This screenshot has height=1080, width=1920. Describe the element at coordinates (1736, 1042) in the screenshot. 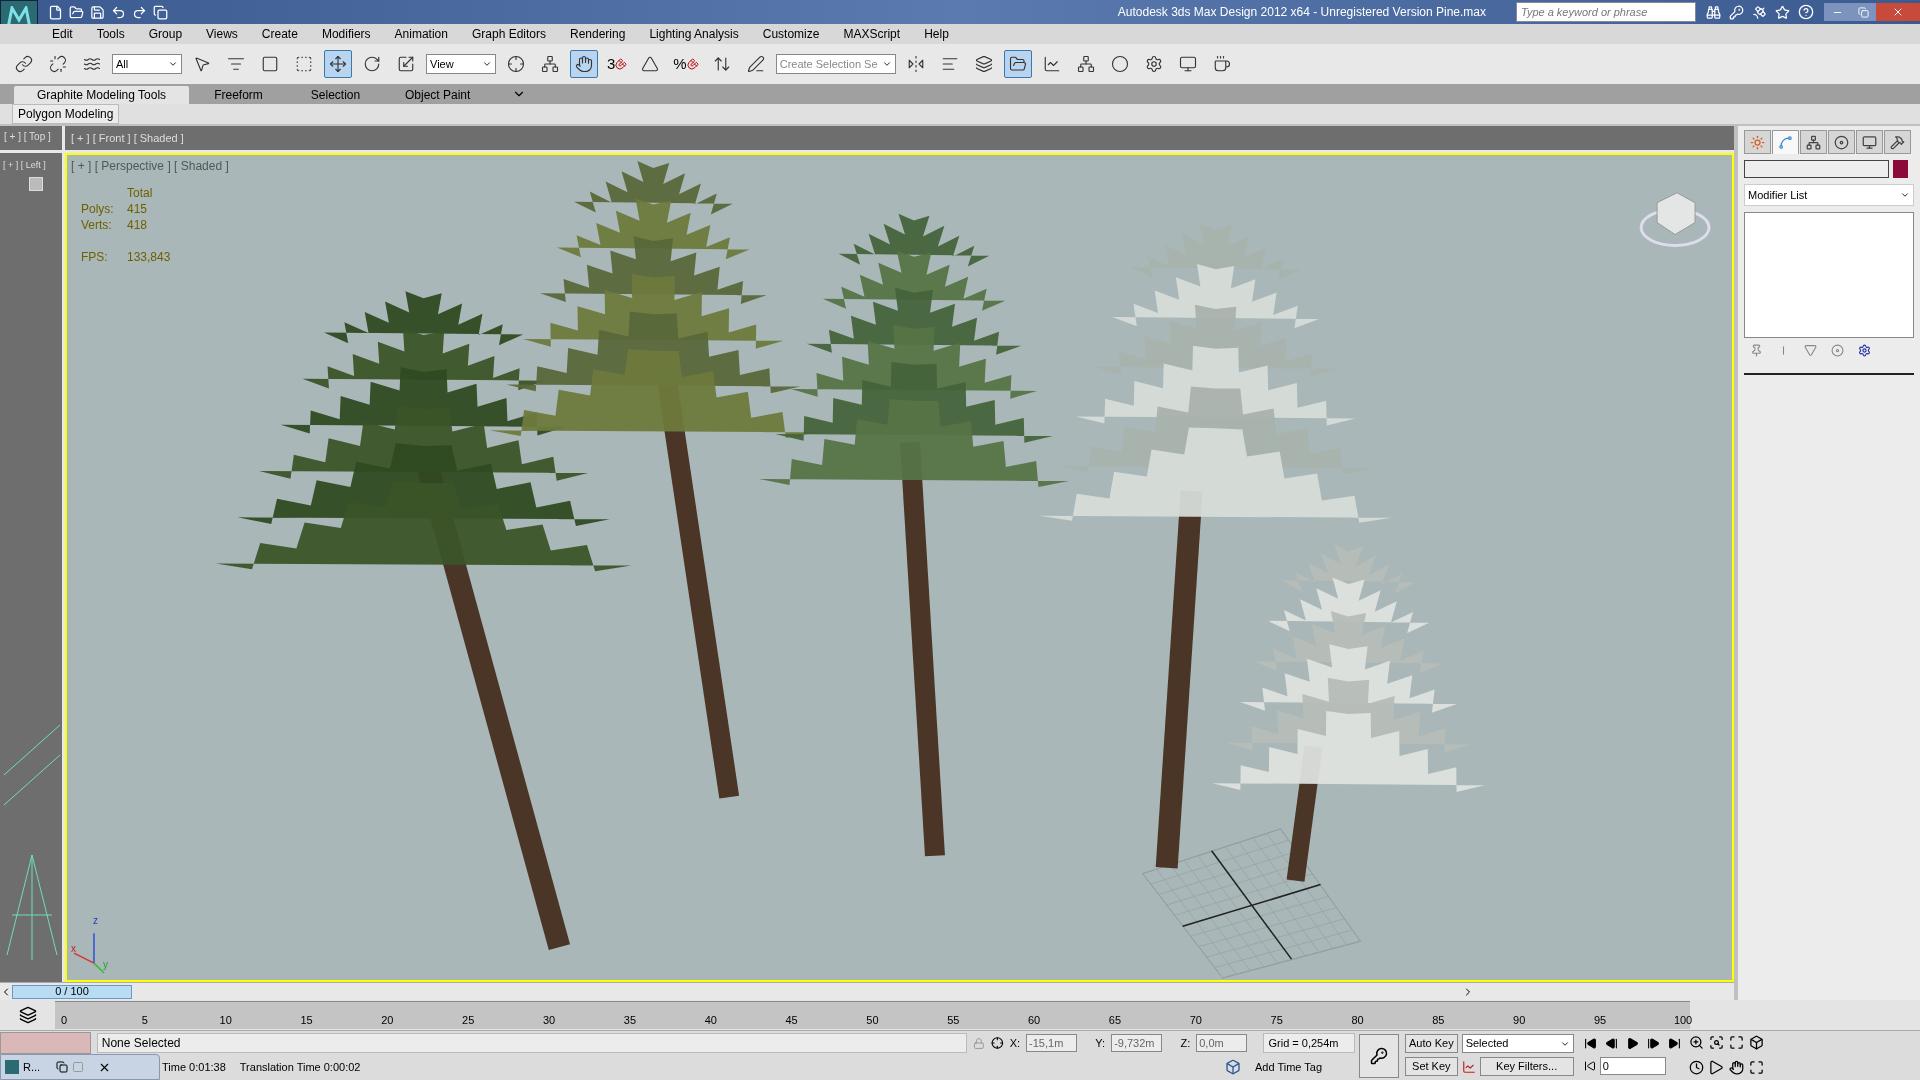

I see `zoom-extents-icon` at that location.